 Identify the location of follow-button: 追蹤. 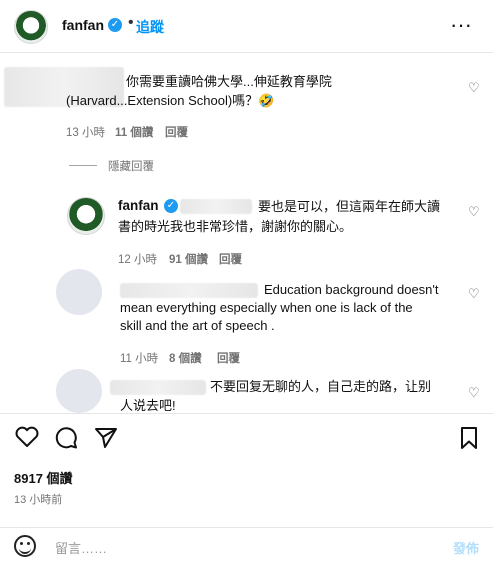
(150, 27).